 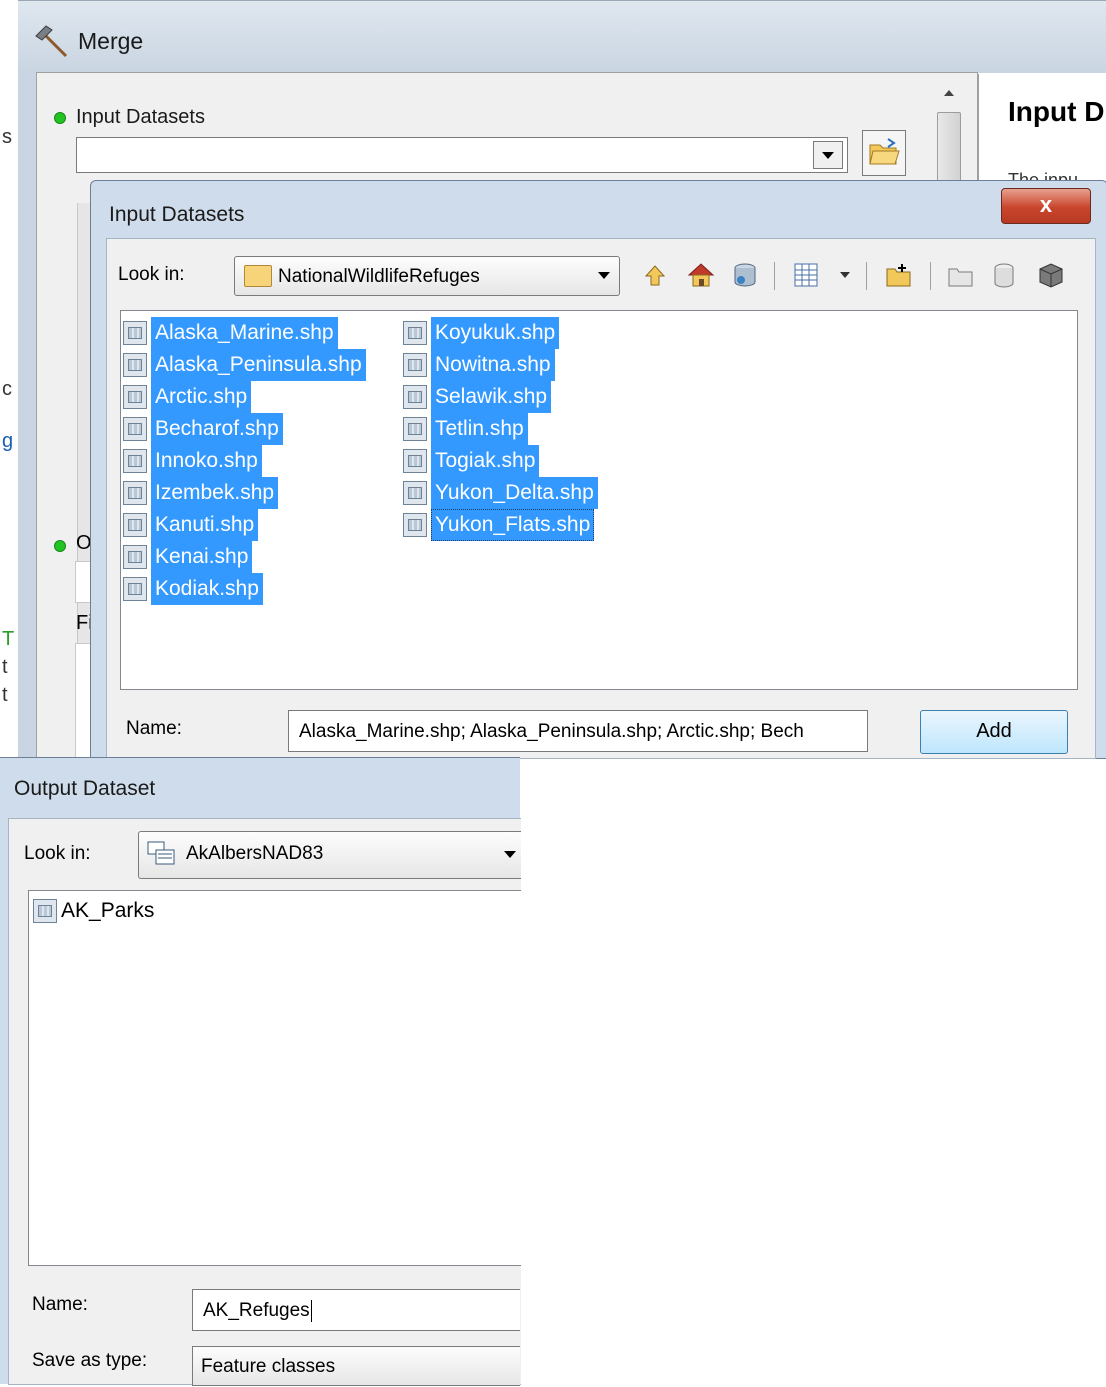 What do you see at coordinates (745, 275) in the screenshot?
I see `database-connect-icon` at bounding box center [745, 275].